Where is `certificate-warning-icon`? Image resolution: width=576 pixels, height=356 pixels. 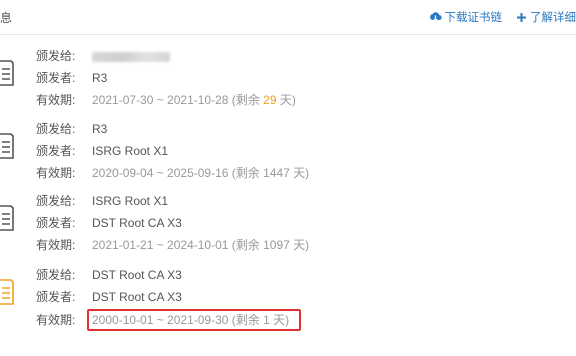
certificate-warning-icon is located at coordinates (7, 292).